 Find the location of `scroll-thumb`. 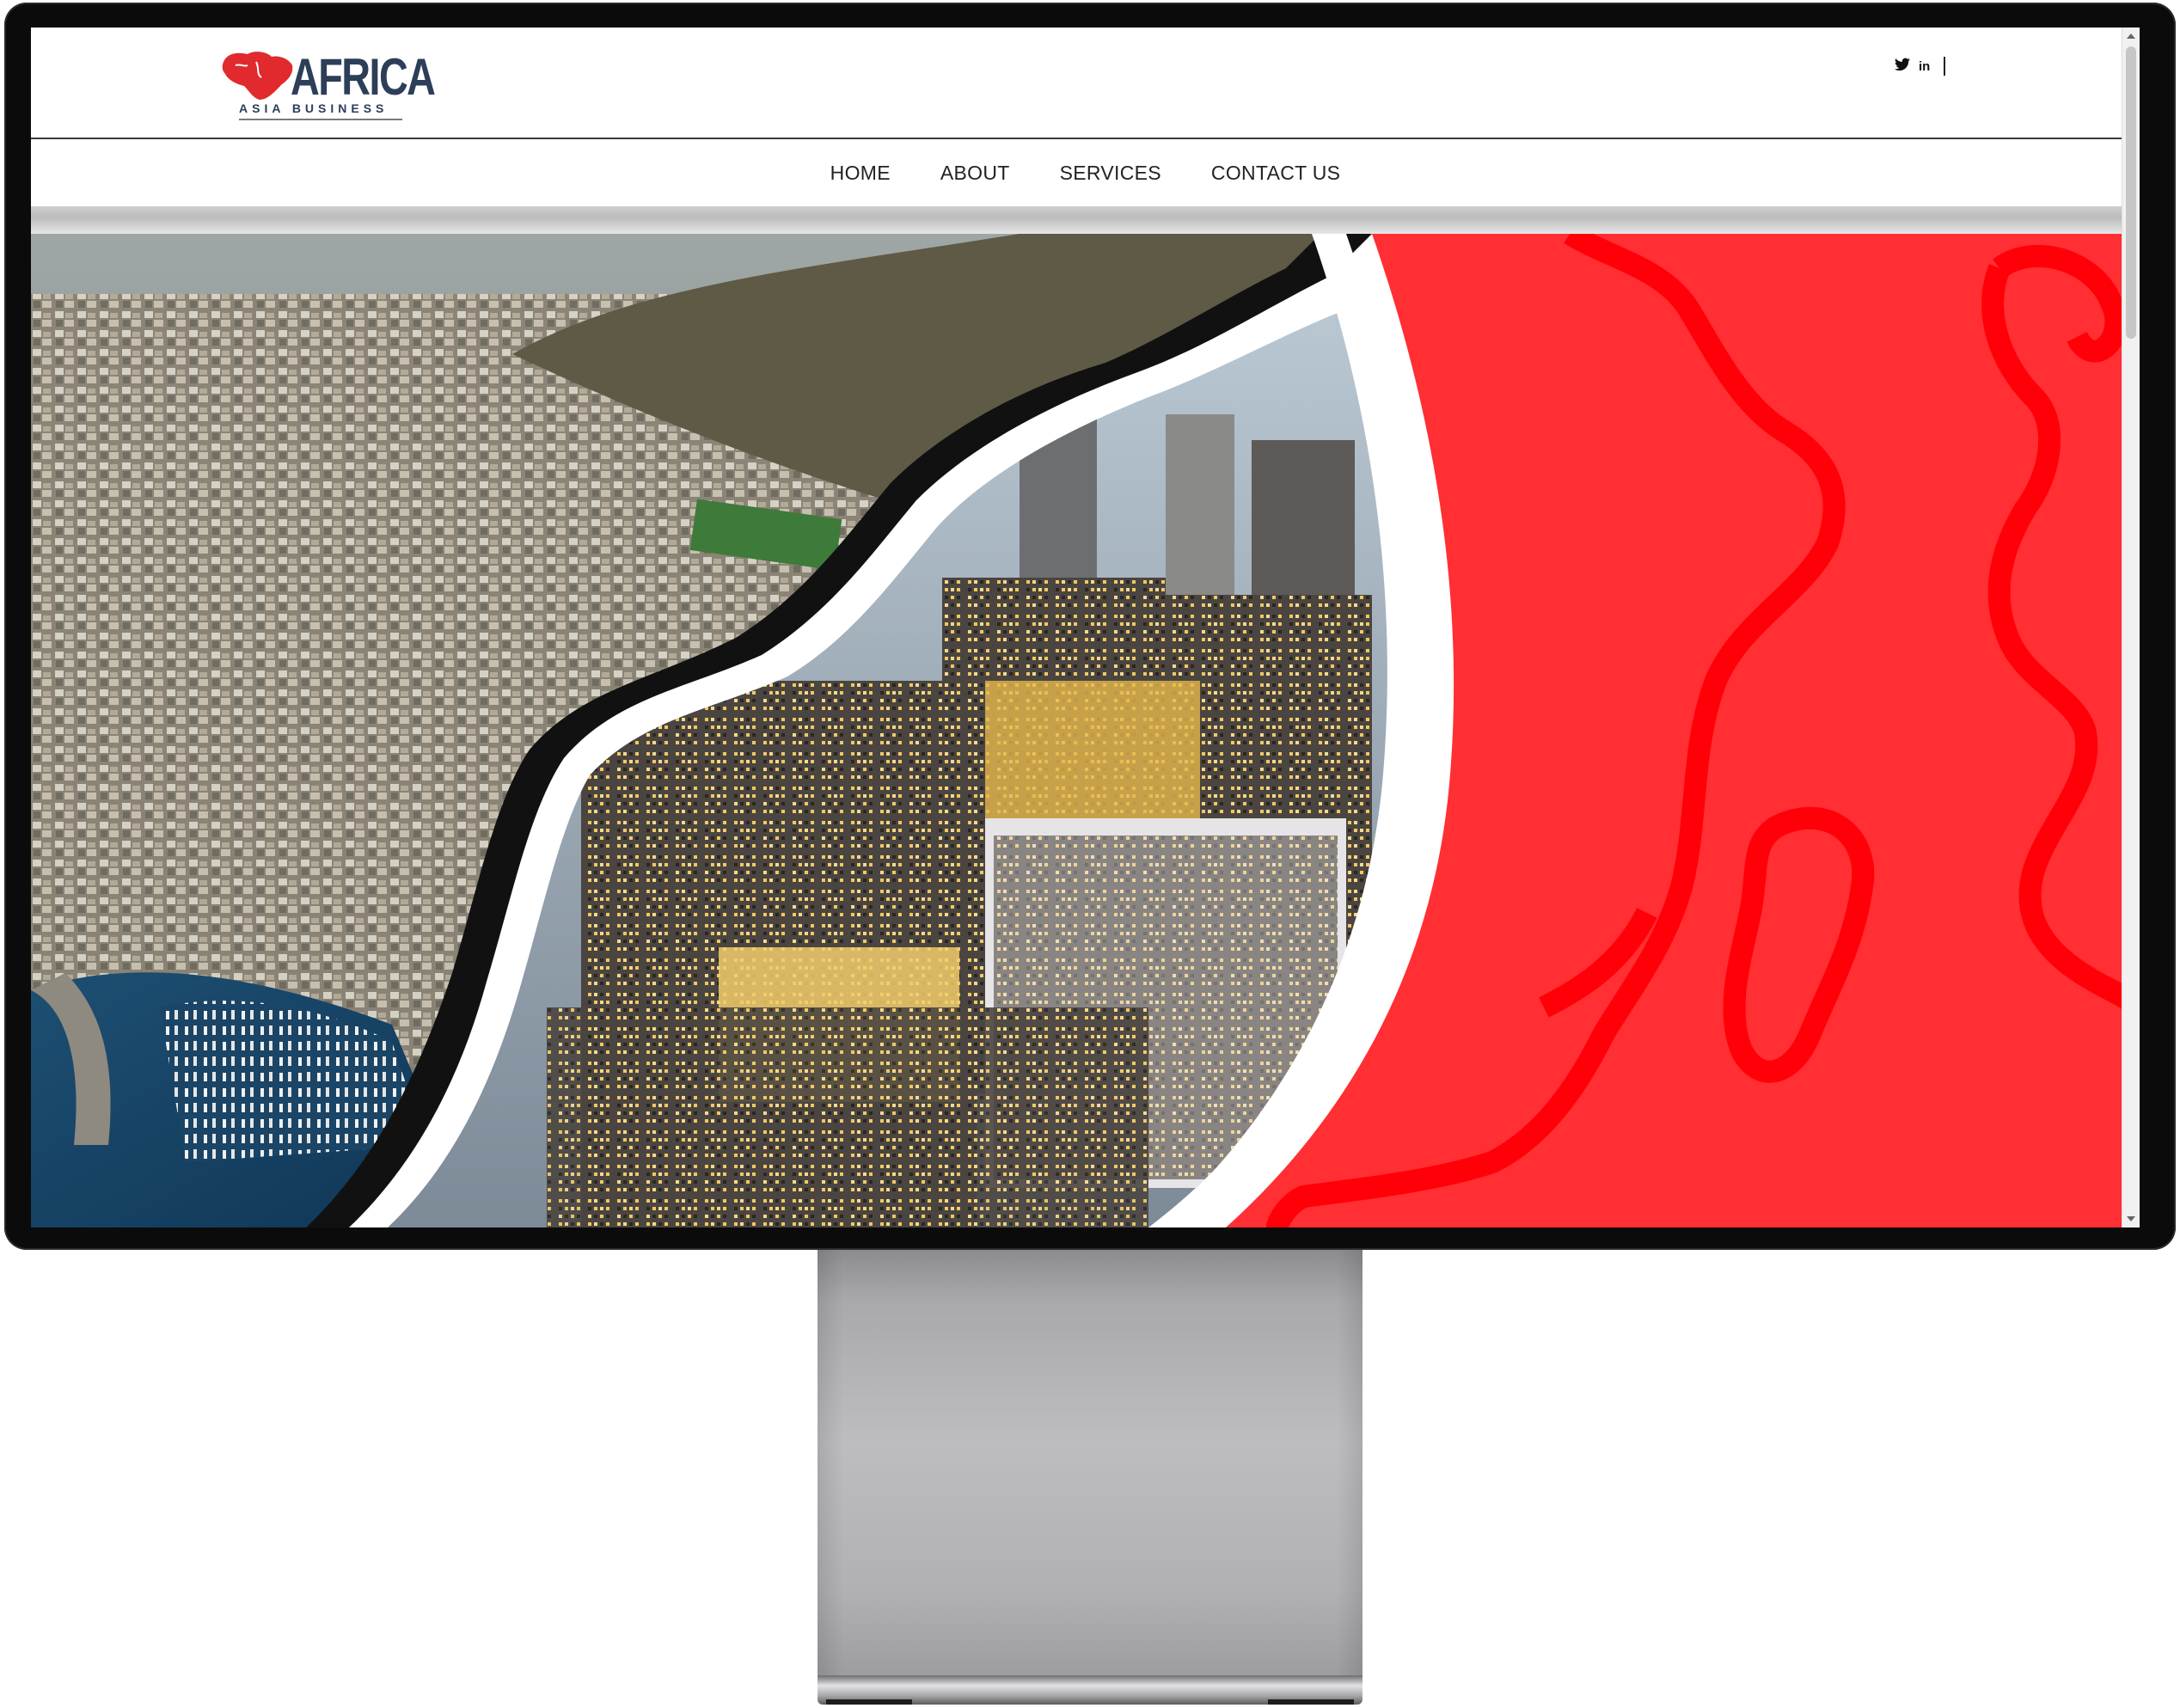

scroll-thumb is located at coordinates (2131, 192).